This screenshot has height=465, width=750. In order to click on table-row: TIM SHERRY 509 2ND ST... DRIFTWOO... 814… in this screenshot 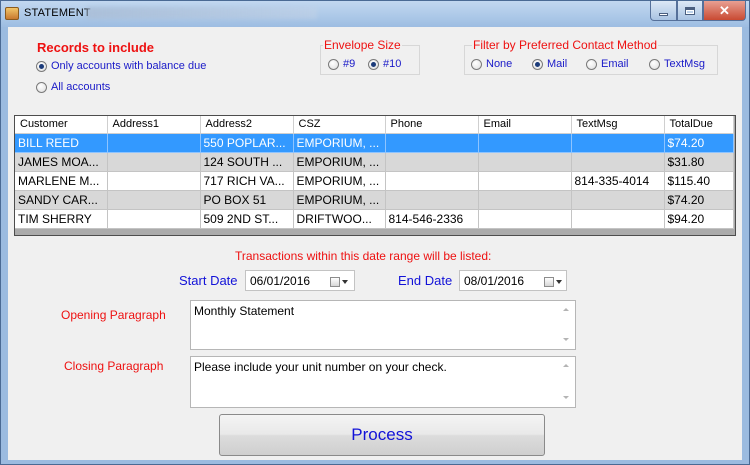, I will do `click(374, 219)`.